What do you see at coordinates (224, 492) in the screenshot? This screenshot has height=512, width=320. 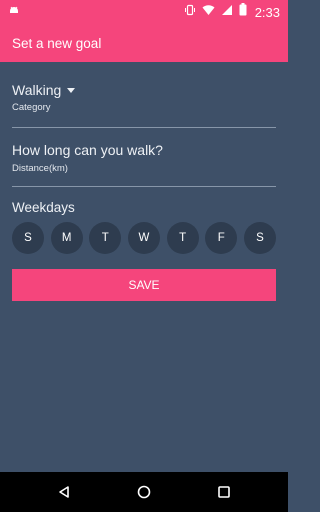 I see `recents-icon` at bounding box center [224, 492].